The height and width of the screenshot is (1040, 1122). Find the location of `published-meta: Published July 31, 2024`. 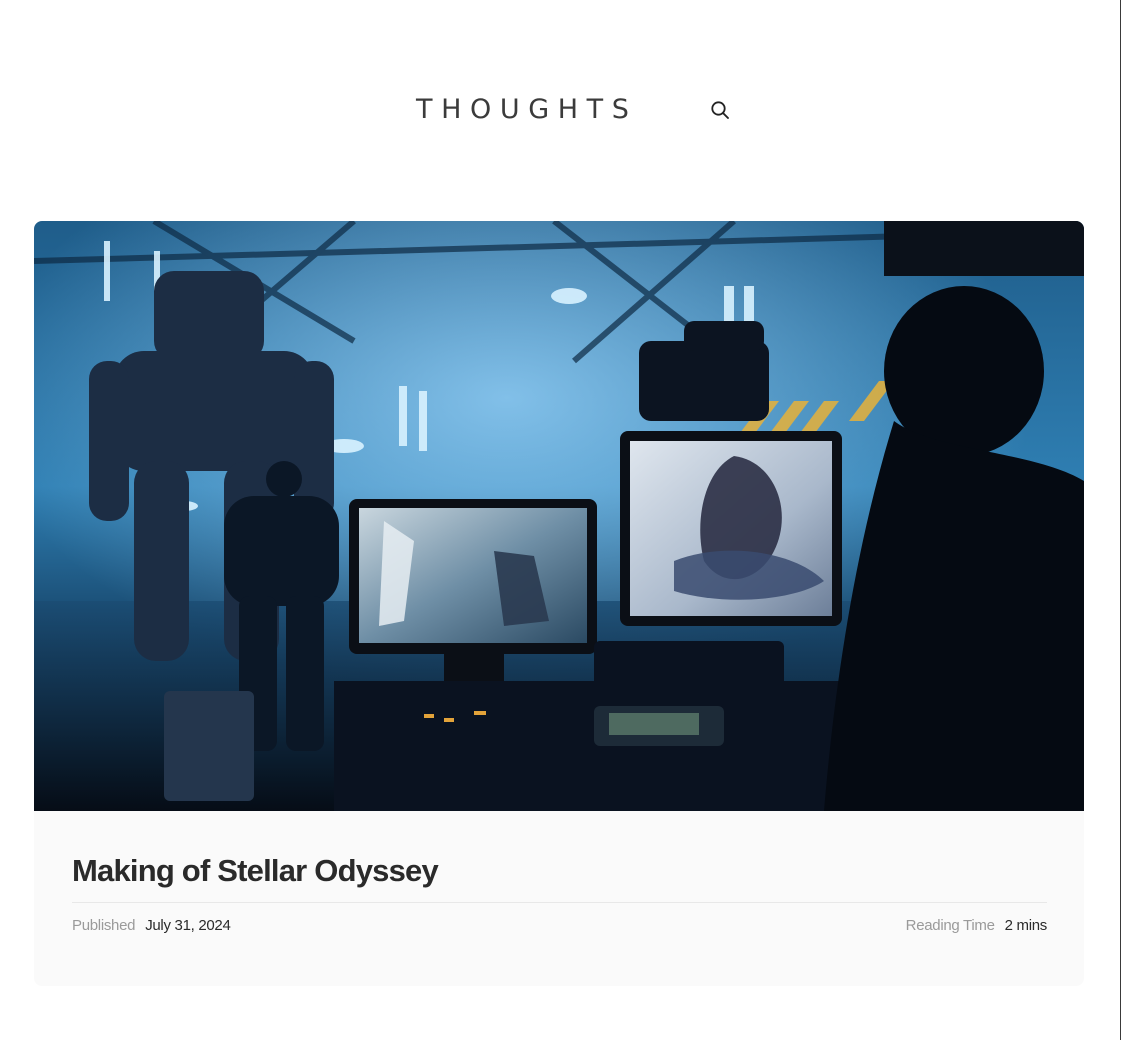

published-meta: Published July 31, 2024 is located at coordinates (151, 926).